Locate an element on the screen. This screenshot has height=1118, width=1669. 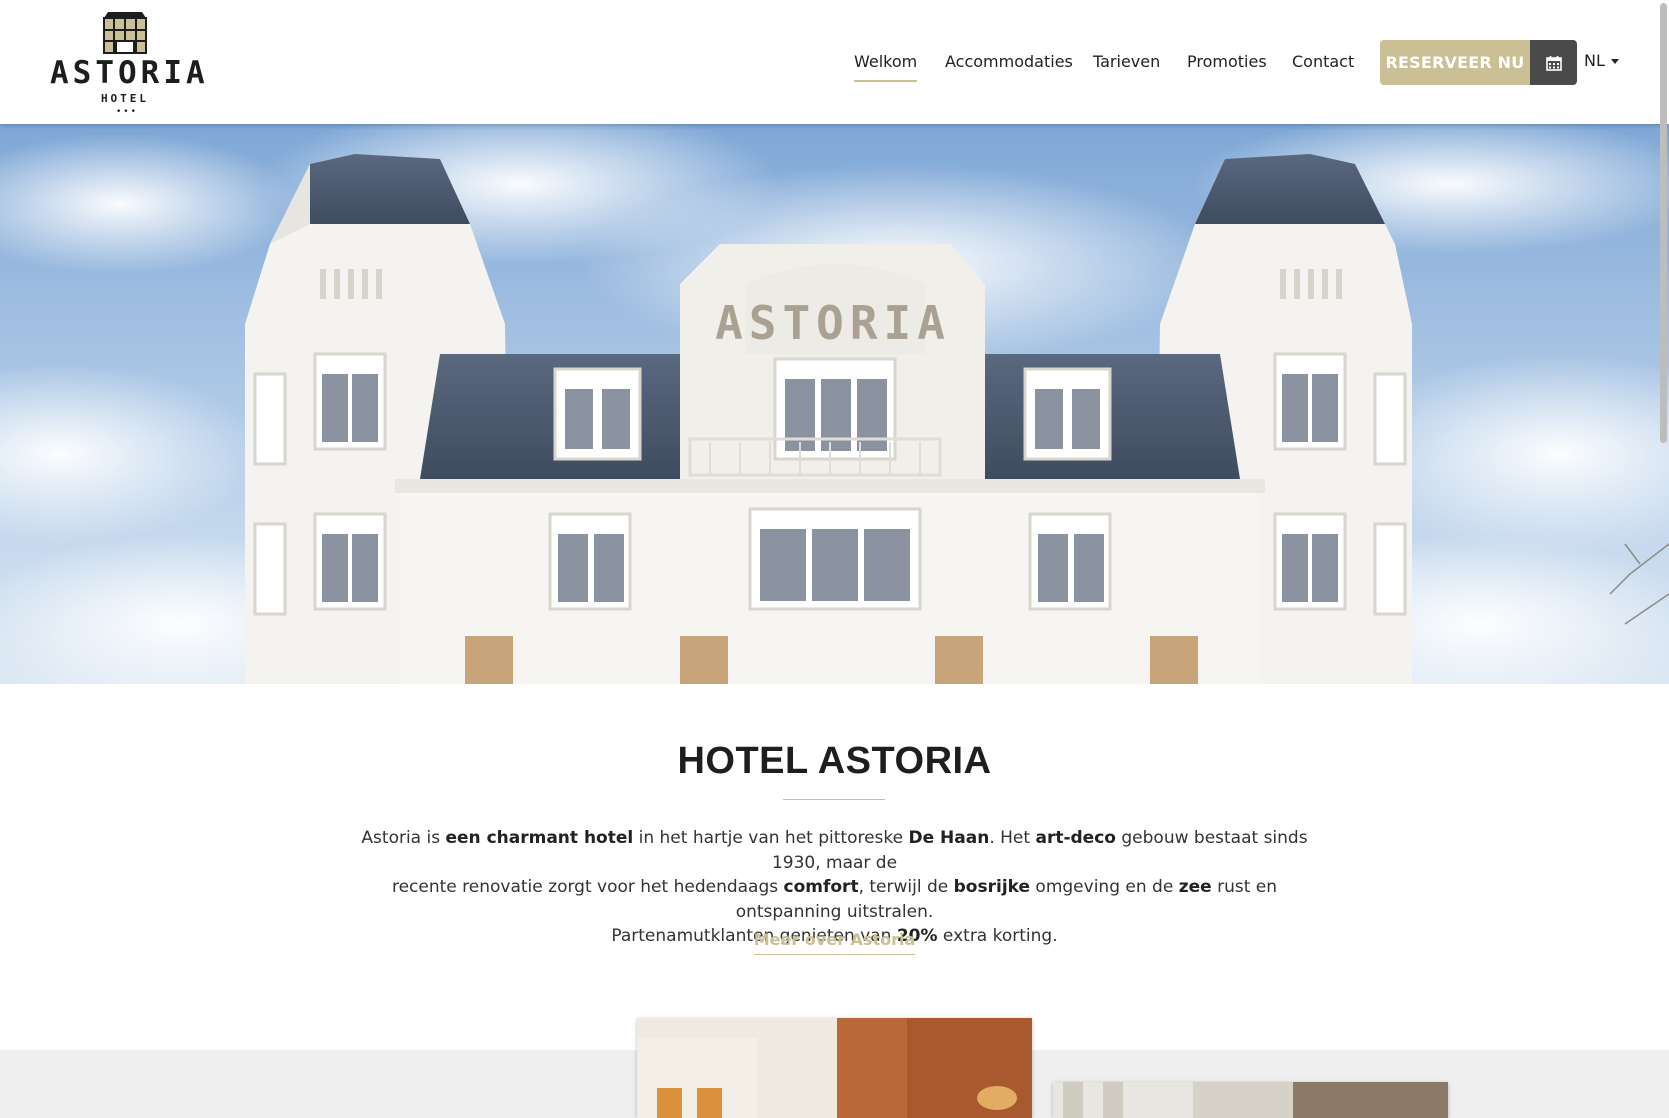
logo-building-icon is located at coordinates (125, 33).